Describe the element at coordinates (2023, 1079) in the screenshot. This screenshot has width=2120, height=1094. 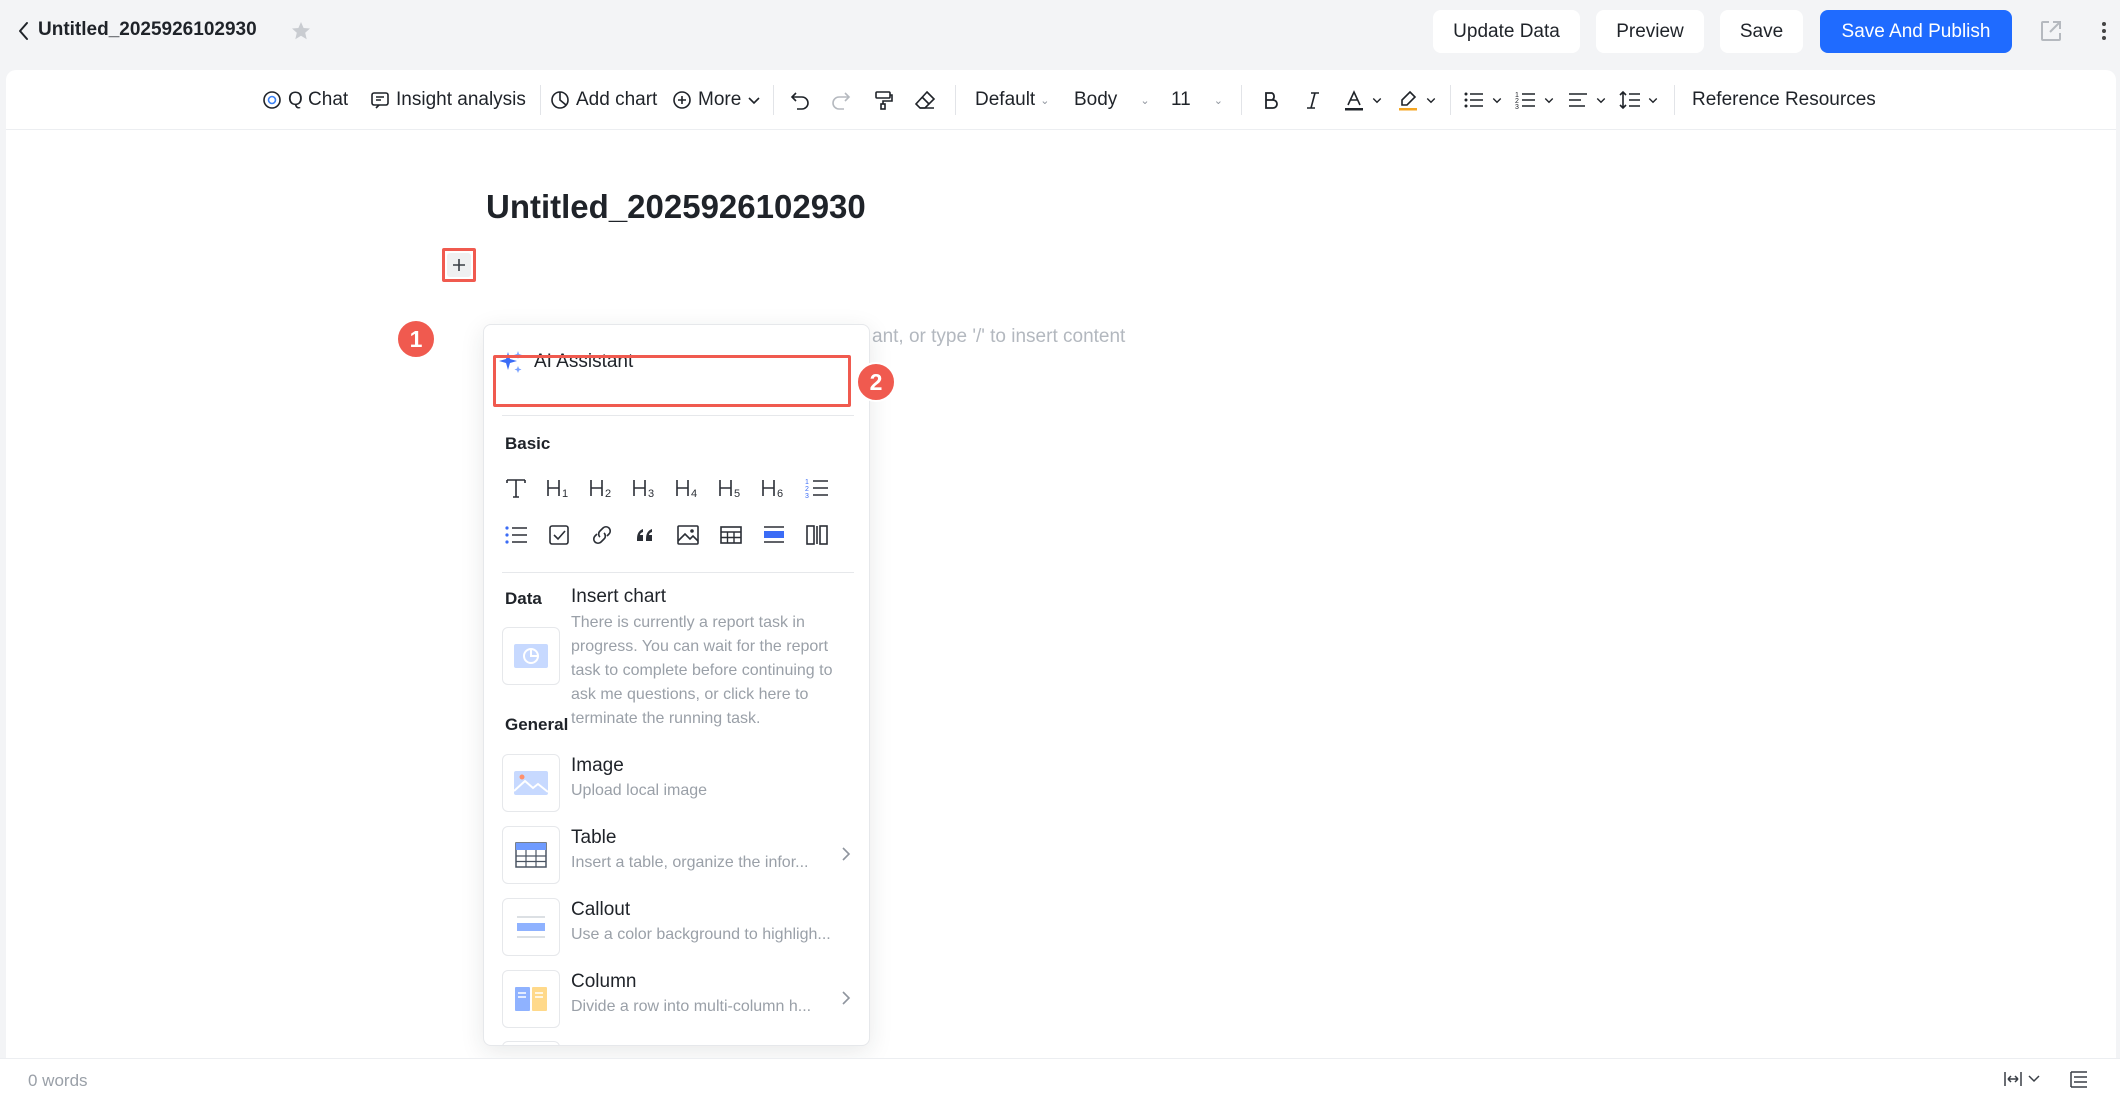
I see `page-width-icon` at that location.